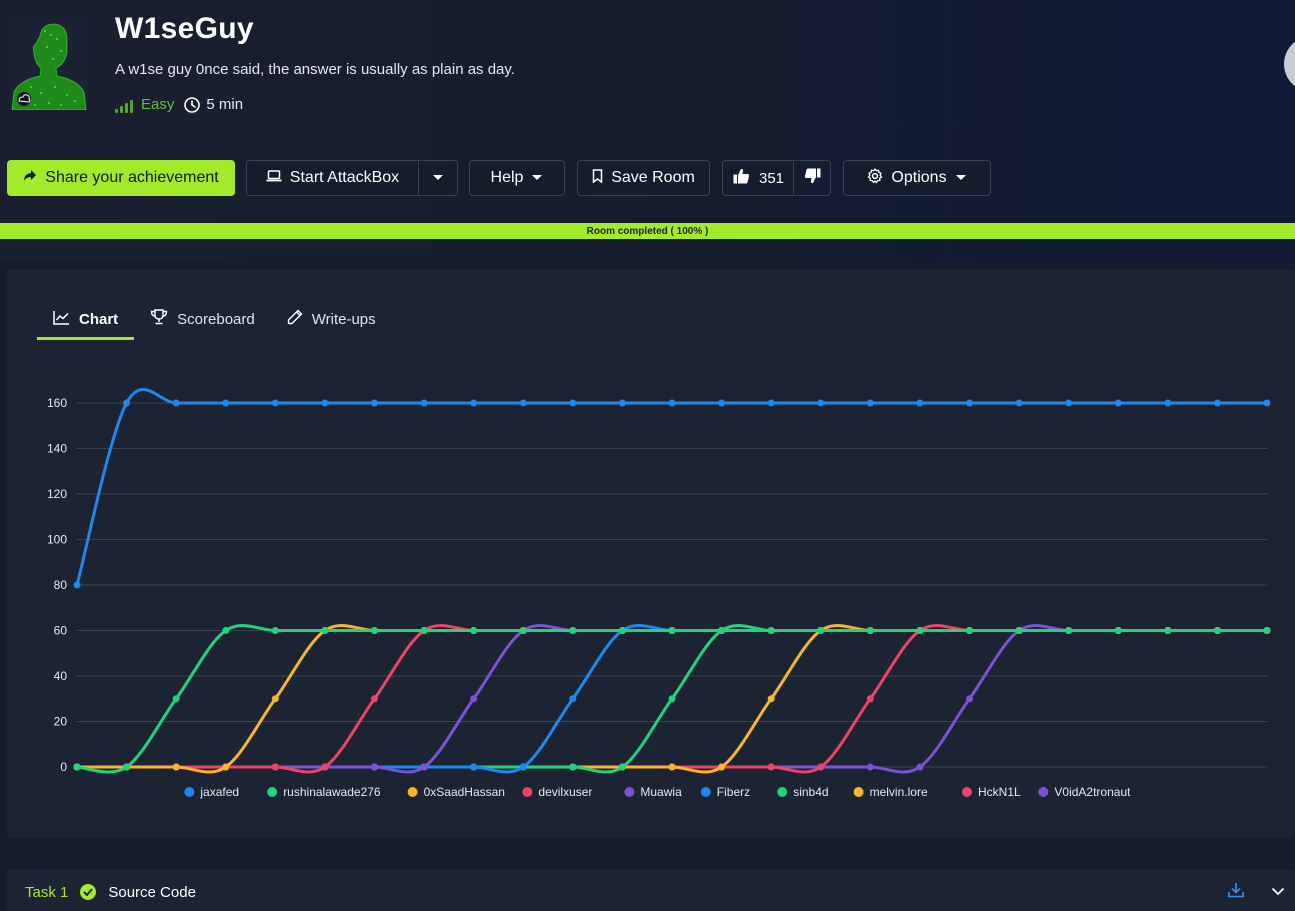 This screenshot has width=1295, height=911. I want to click on progress-label: Room completed ( 100% ), so click(647, 231).